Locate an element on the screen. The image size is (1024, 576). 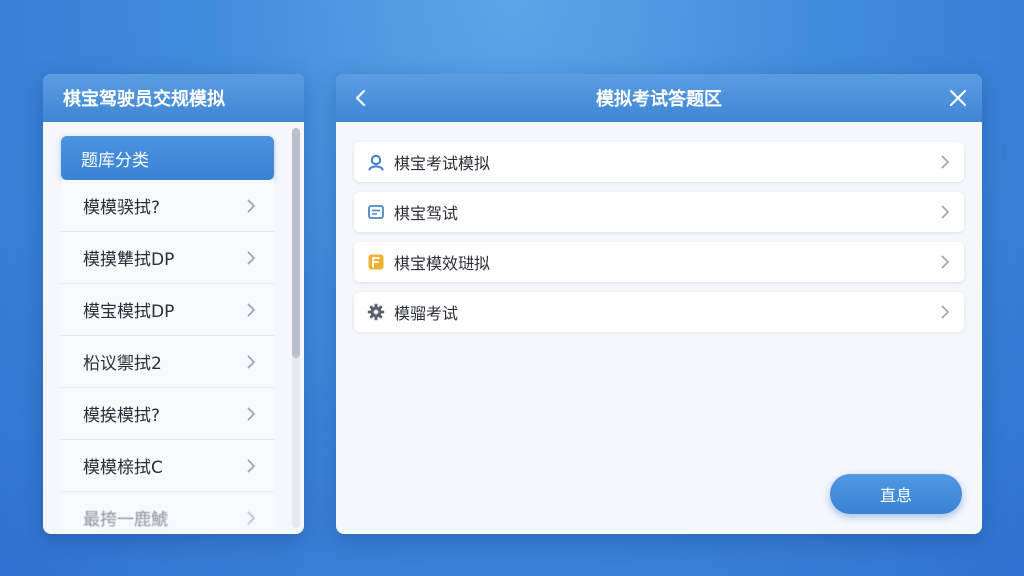
category-panel-title: 棋宝驾驶员交规模拟 is located at coordinates (144, 99).